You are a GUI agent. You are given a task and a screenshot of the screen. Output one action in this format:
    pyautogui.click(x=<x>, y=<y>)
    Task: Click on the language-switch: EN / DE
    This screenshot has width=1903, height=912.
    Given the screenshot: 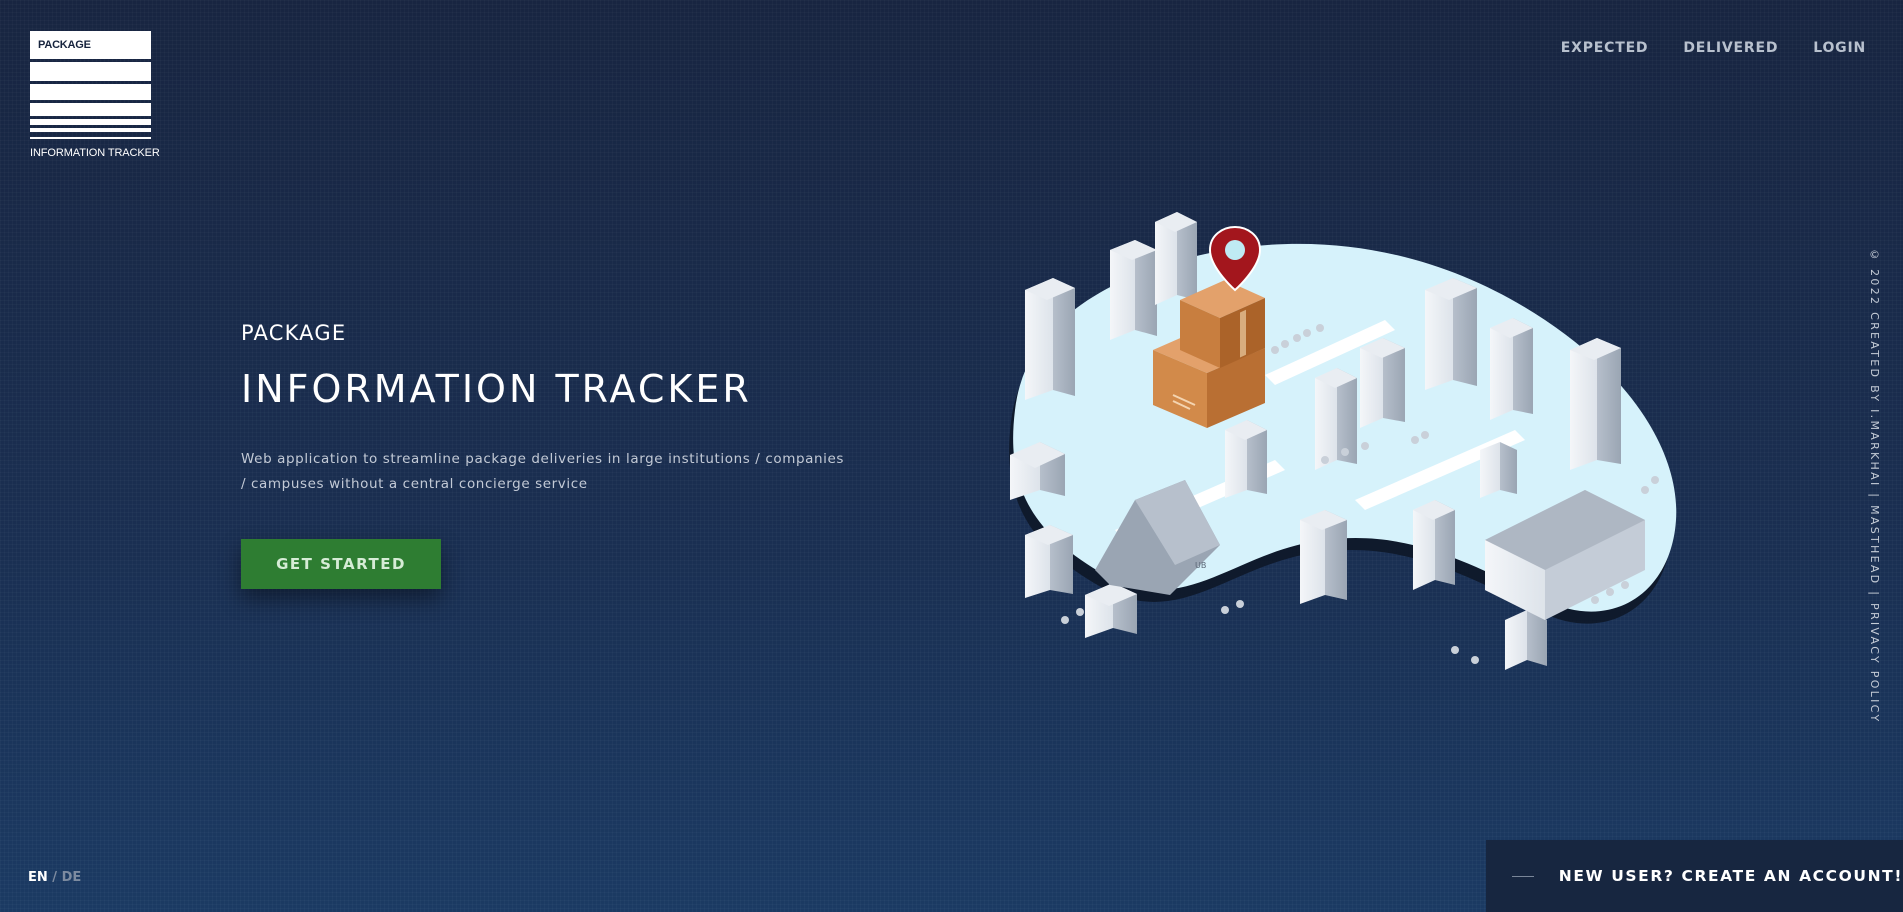 What is the action you would take?
    pyautogui.click(x=54, y=877)
    